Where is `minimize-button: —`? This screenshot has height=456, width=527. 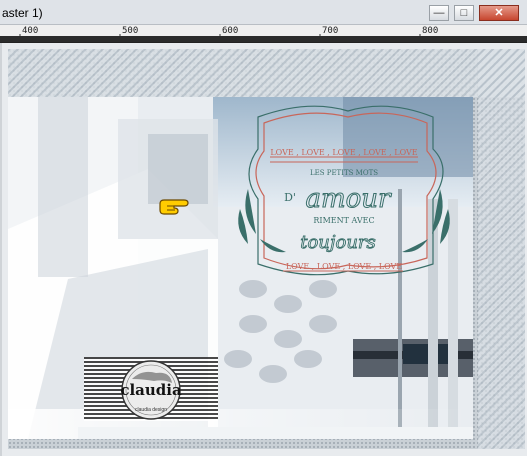 minimize-button: — is located at coordinates (439, 13).